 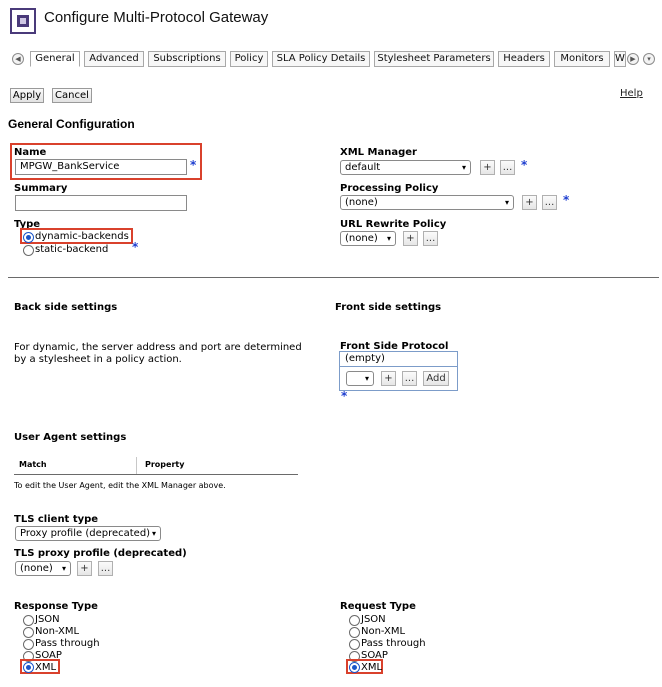 I want to click on tls-proxy-profile-value: (none), so click(x=36, y=568).